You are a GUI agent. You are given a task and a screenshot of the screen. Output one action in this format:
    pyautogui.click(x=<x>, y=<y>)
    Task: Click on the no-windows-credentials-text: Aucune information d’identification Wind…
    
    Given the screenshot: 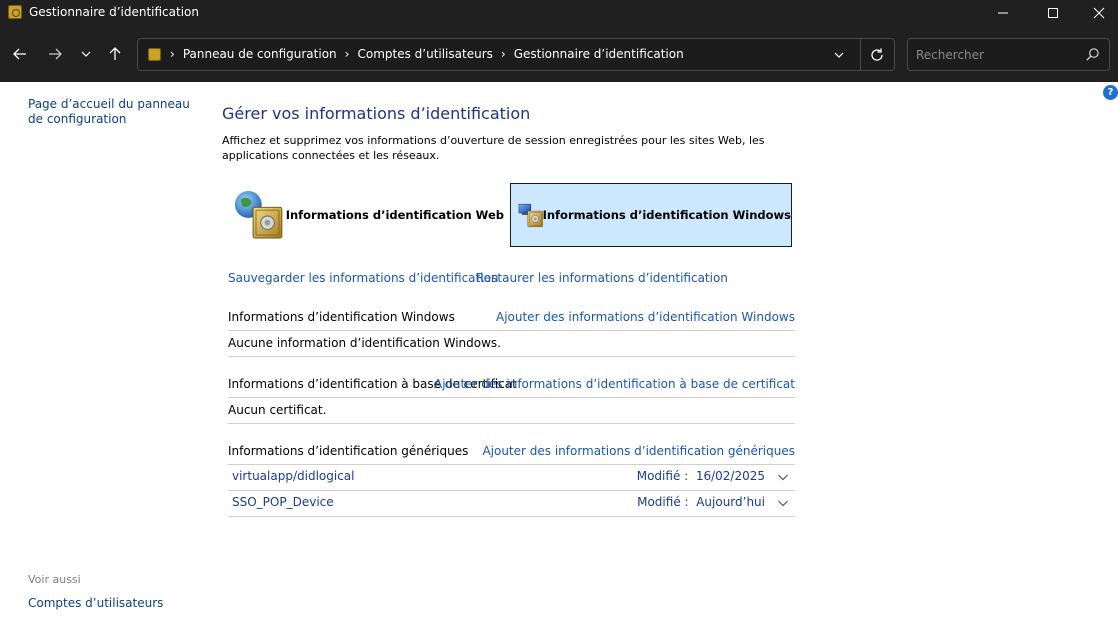 What is the action you would take?
    pyautogui.click(x=364, y=343)
    